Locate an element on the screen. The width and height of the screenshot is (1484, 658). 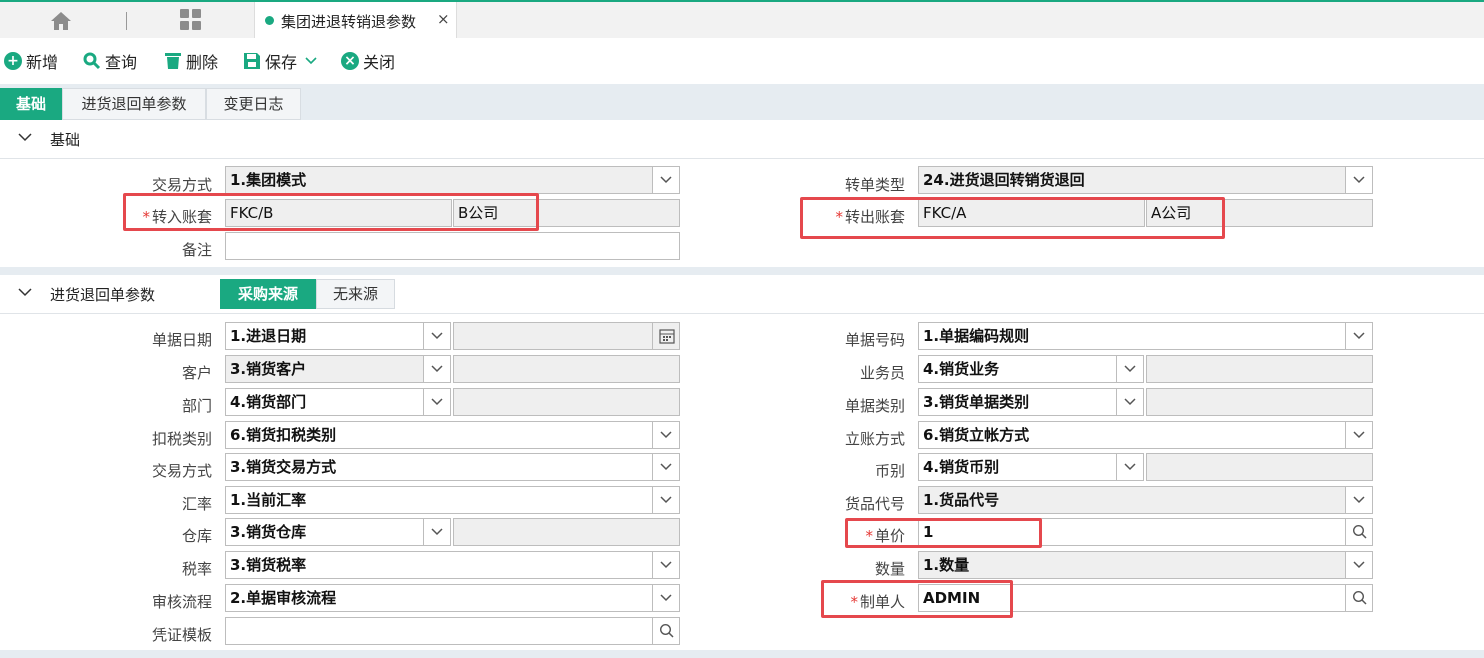
query-button: 查询 is located at coordinates (110, 61).